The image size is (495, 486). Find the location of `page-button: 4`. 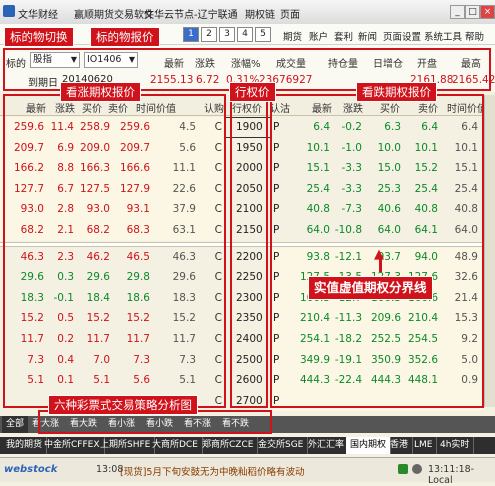

page-button: 4 is located at coordinates (245, 34).